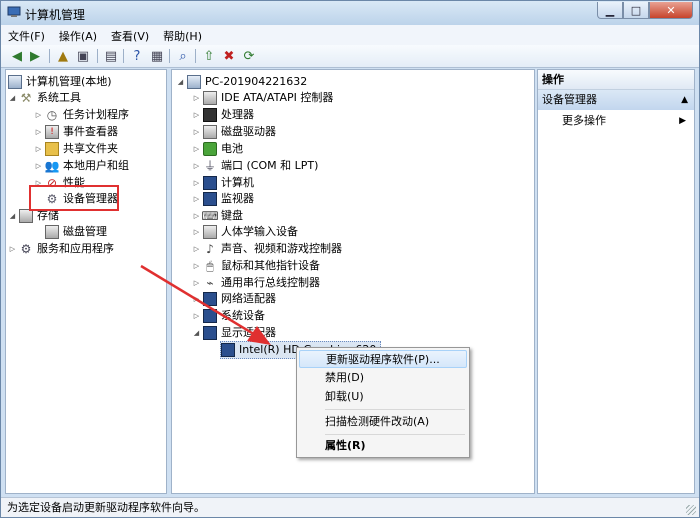  What do you see at coordinates (228, 316) in the screenshot?
I see `device-category: ▷ 系统设备` at bounding box center [228, 316].